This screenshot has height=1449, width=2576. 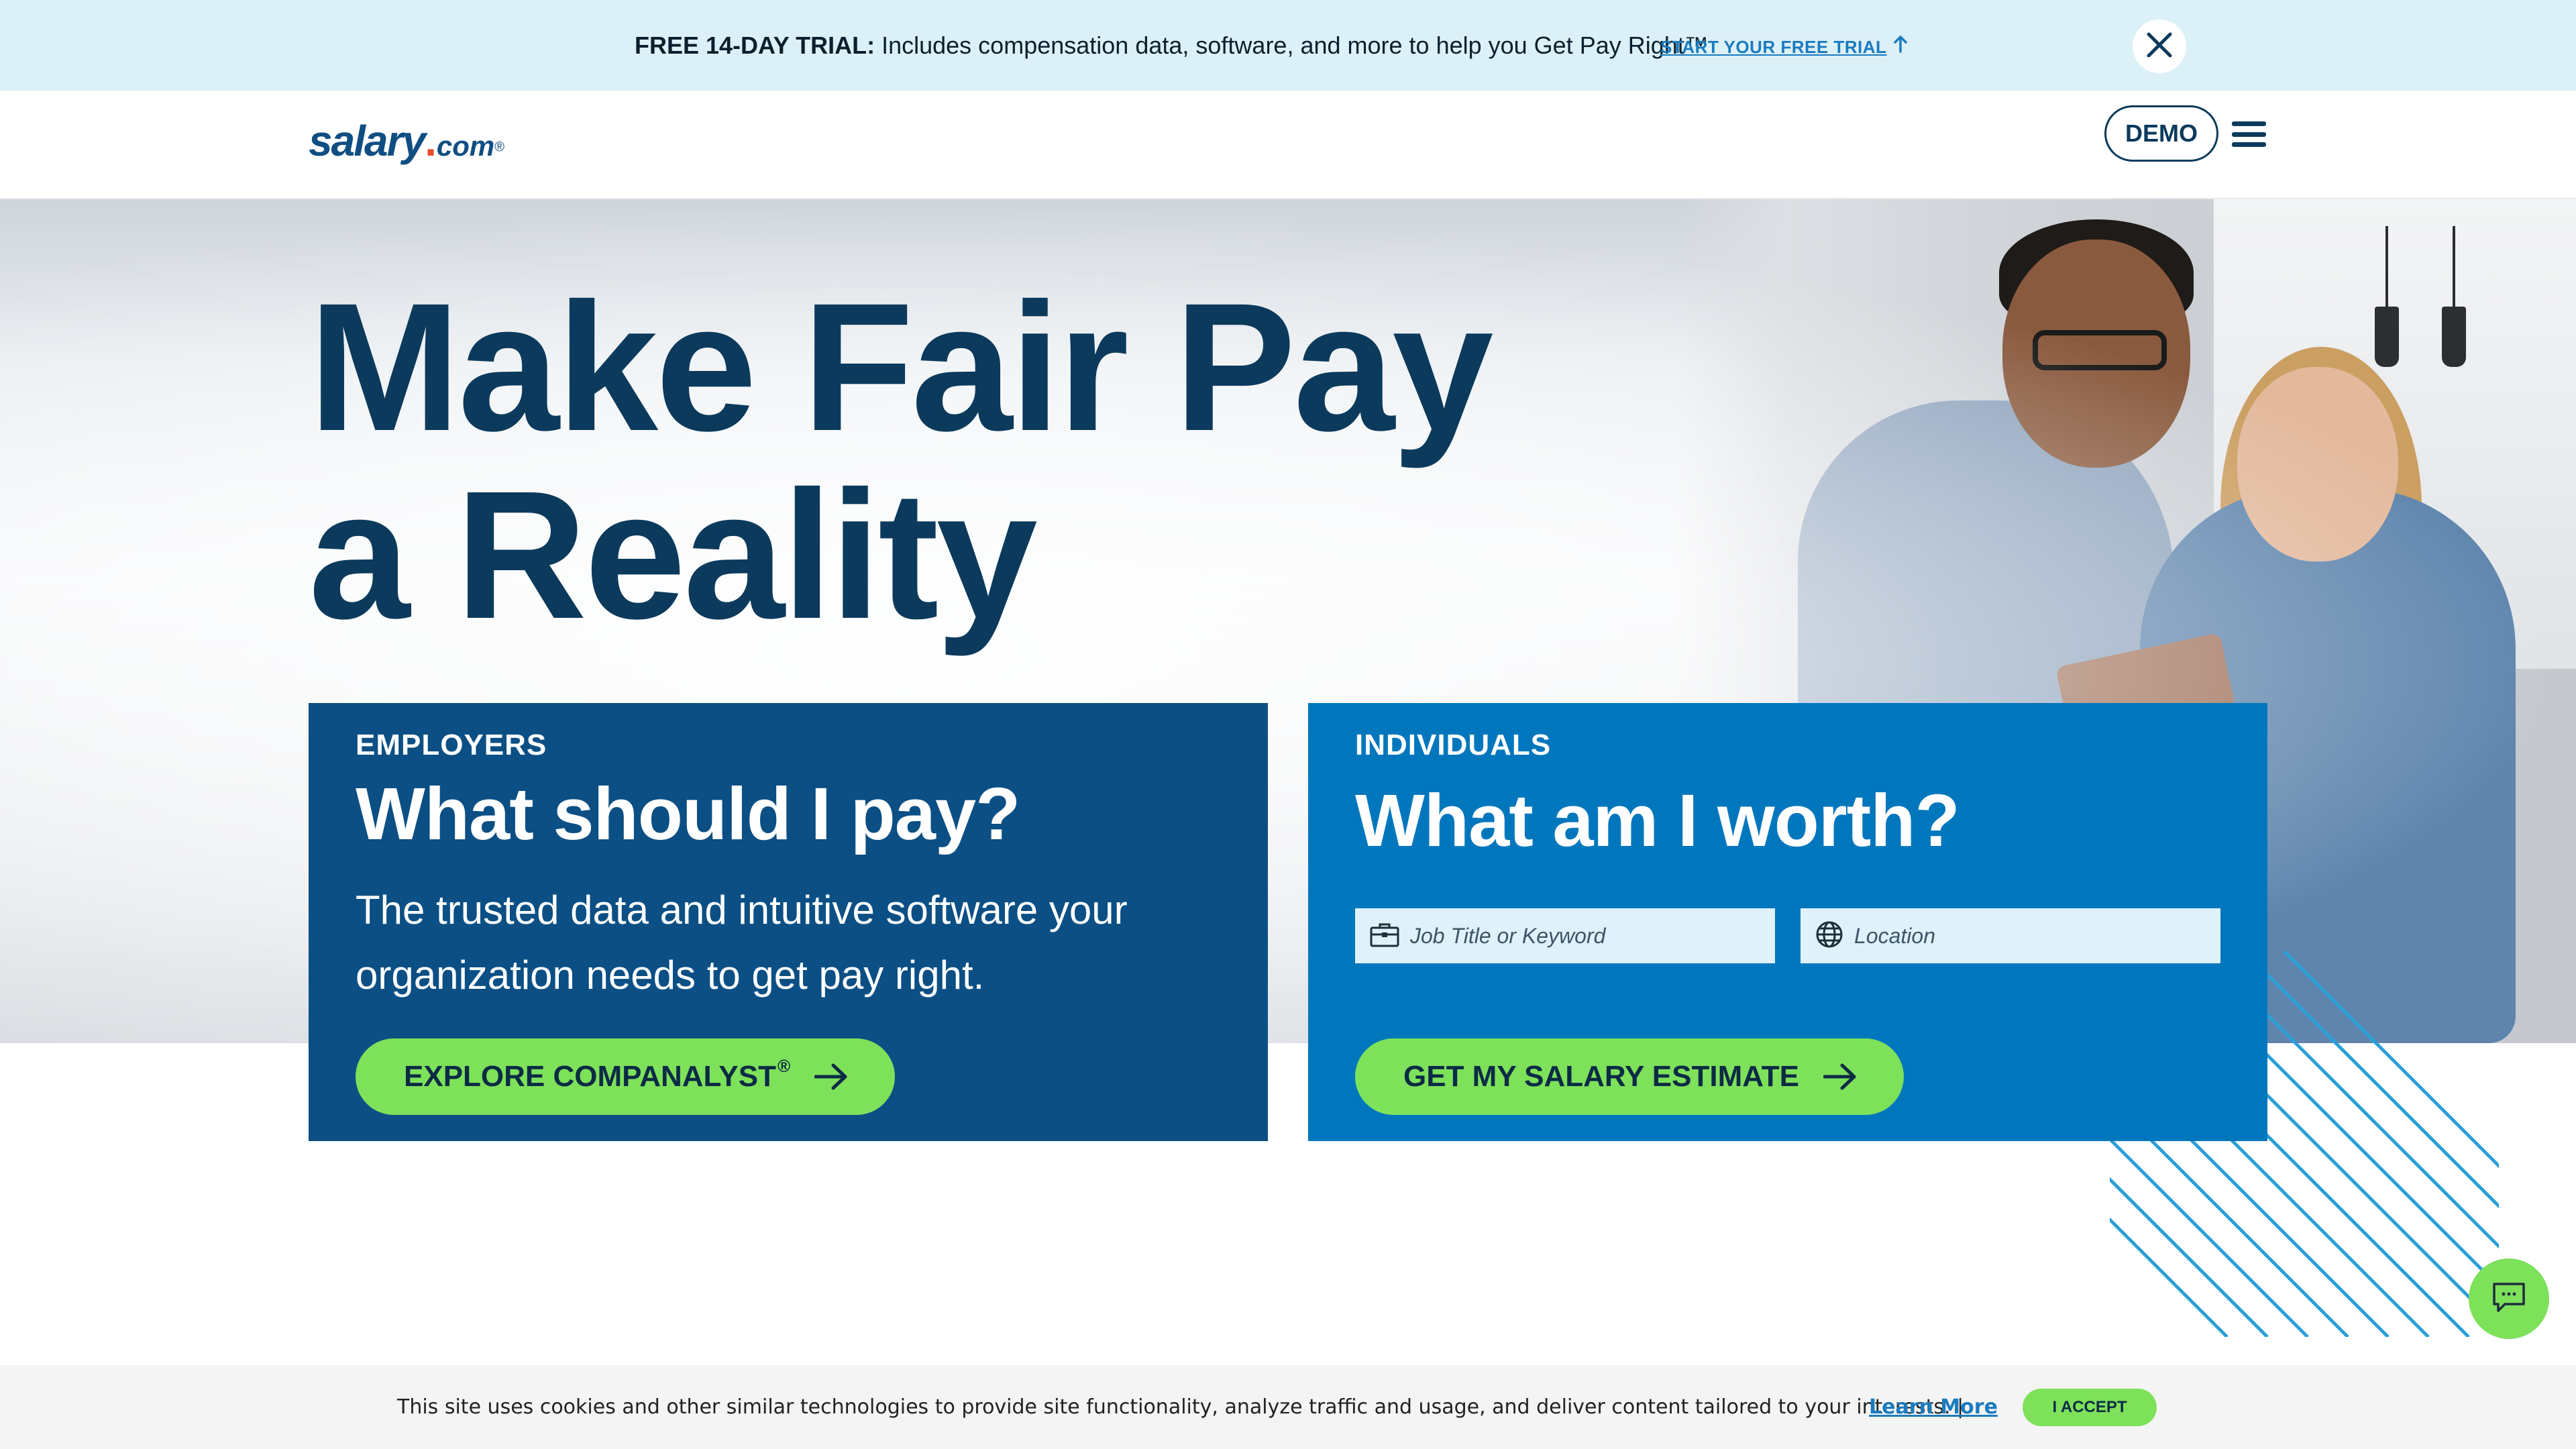 I want to click on explore-companalyst-label: EXPLORE COMPANALYST, so click(x=590, y=1076).